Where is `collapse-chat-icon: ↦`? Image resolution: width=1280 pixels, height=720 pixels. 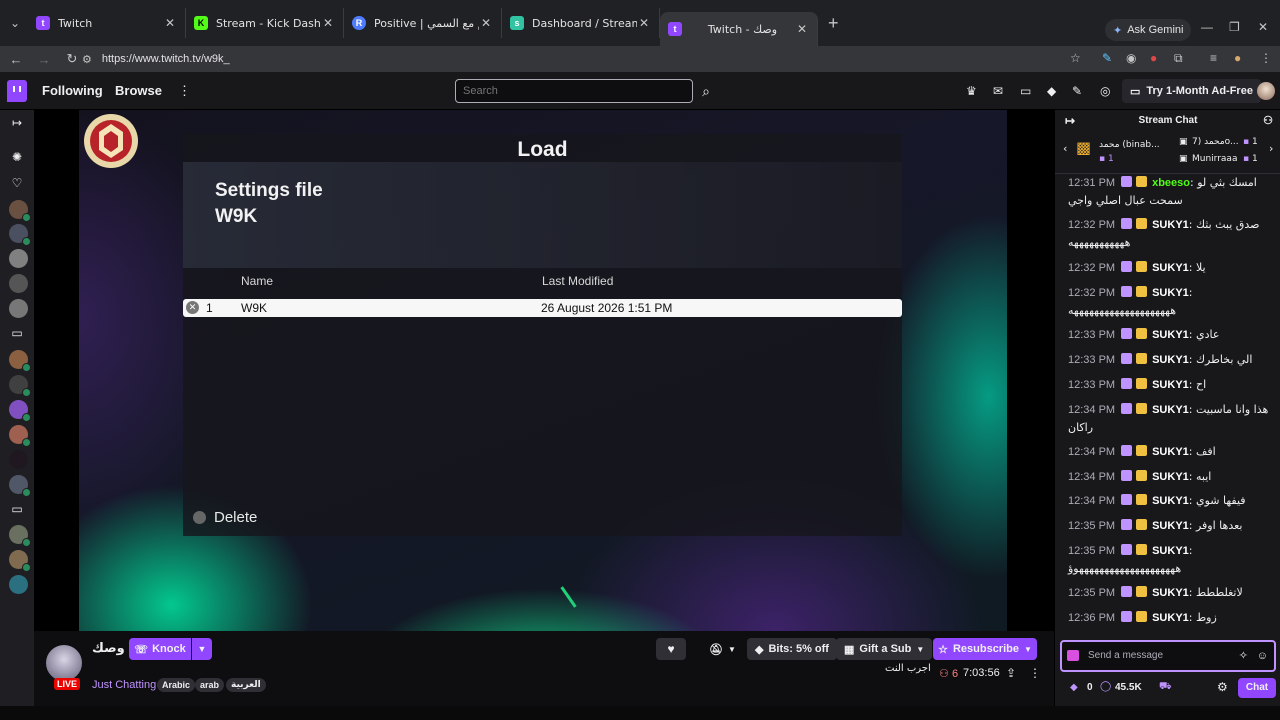
collapse-chat-icon: ↦ is located at coordinates (1070, 121).